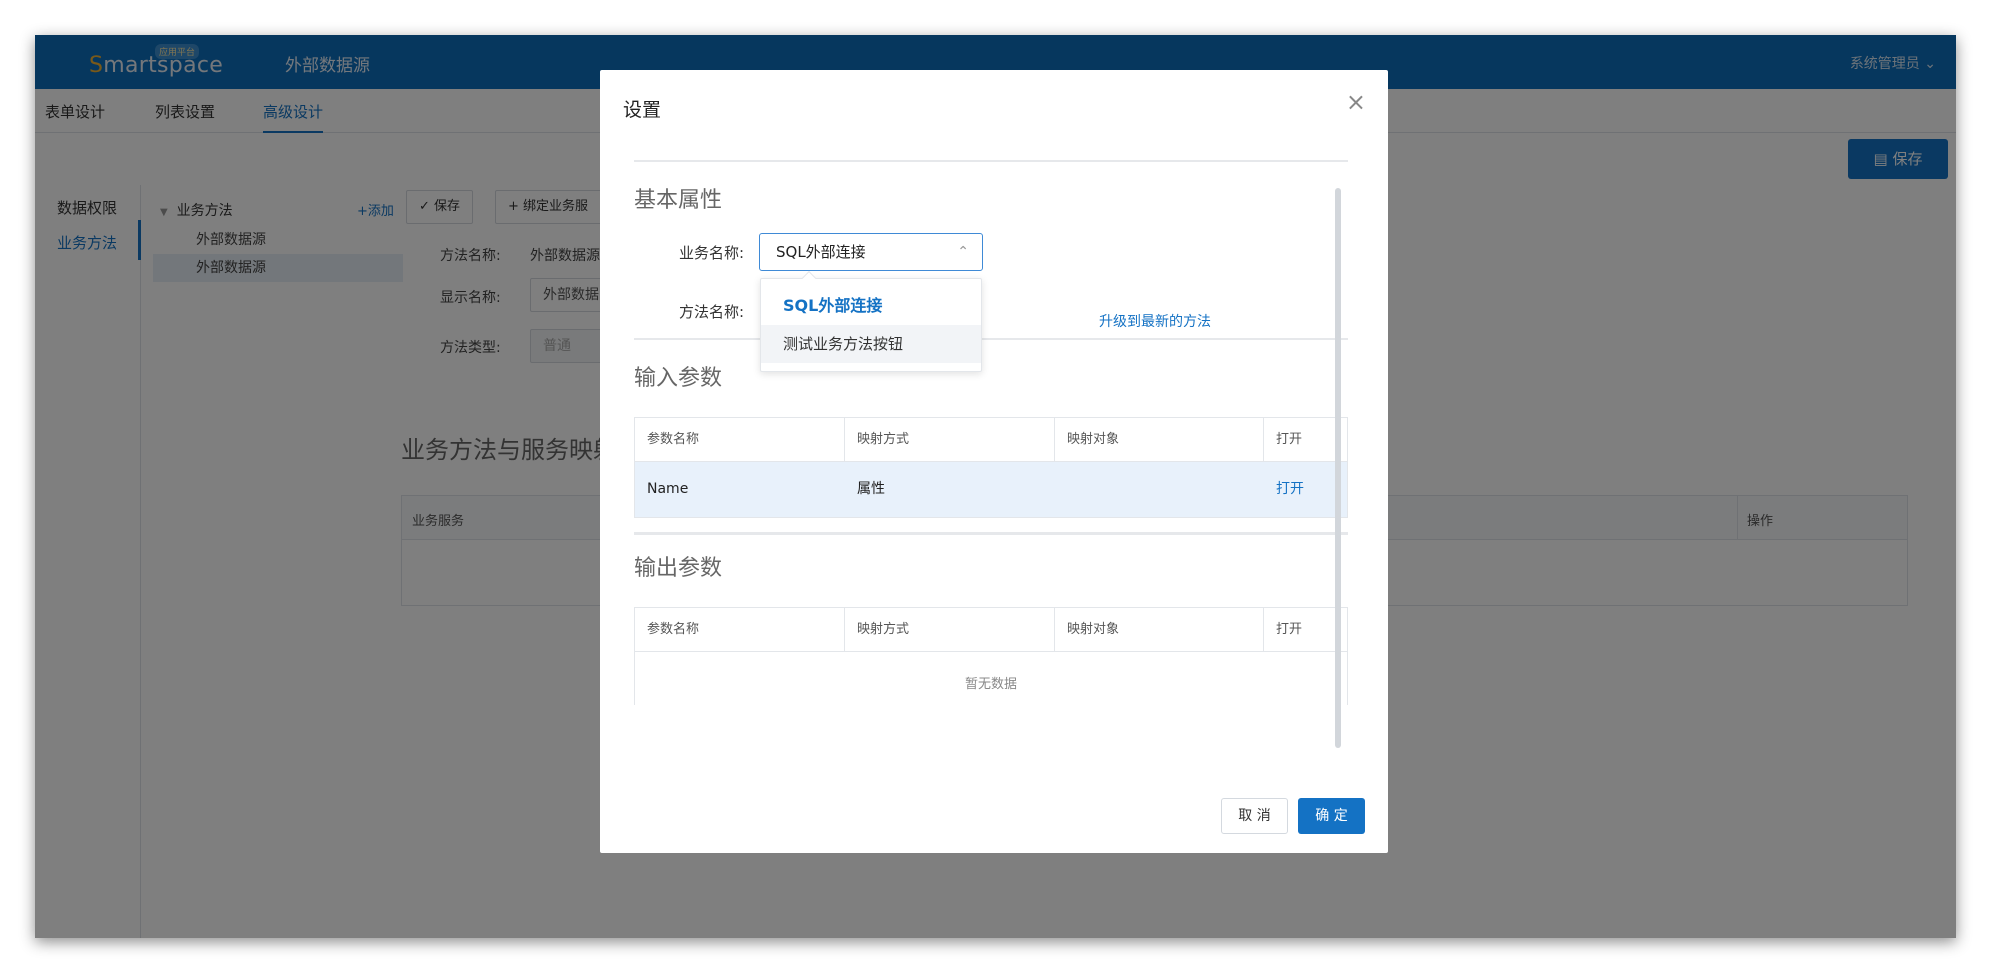  I want to click on output-params-table: 参数名称 映射方式 映射对象 打开 暂无数据, so click(991, 656).